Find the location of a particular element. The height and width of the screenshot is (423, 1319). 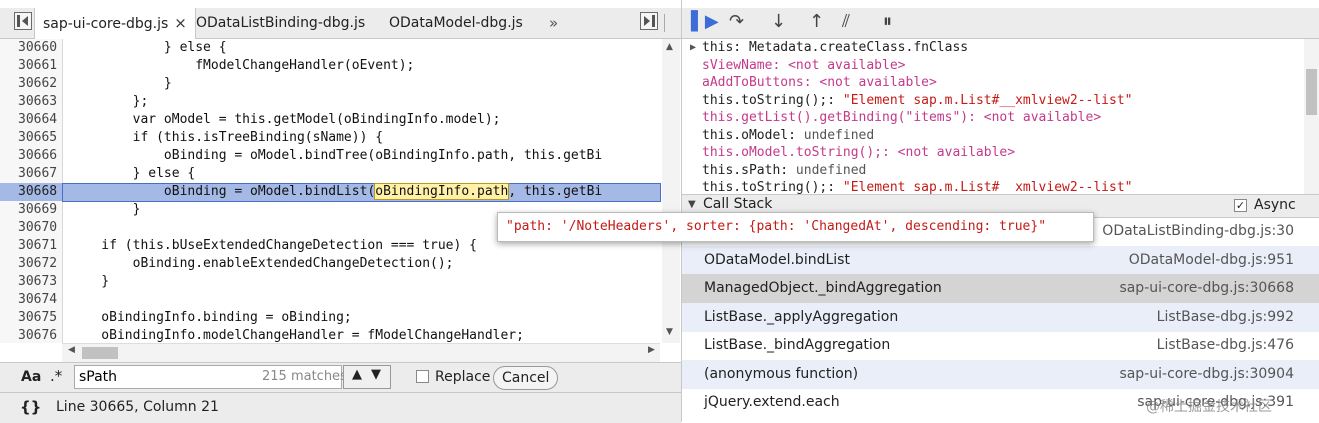

frame-location-link: ListBase-dbg.js:992 is located at coordinates (1225, 317).